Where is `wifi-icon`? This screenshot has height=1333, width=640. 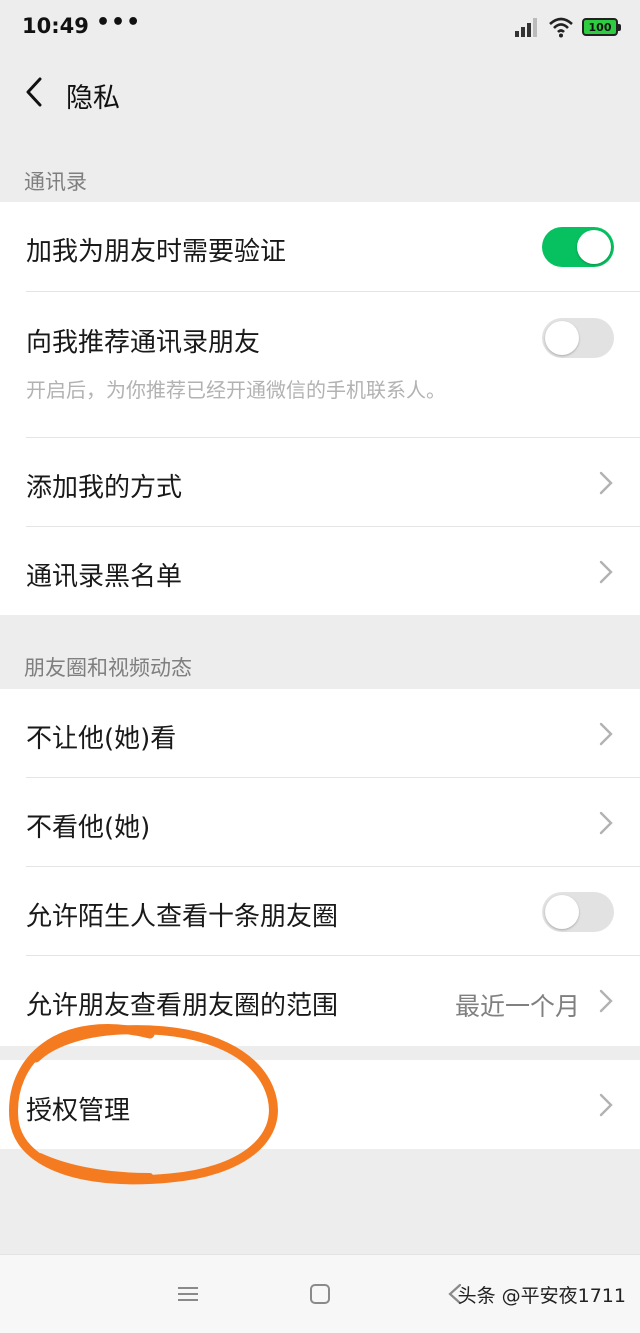
wifi-icon is located at coordinates (561, 27).